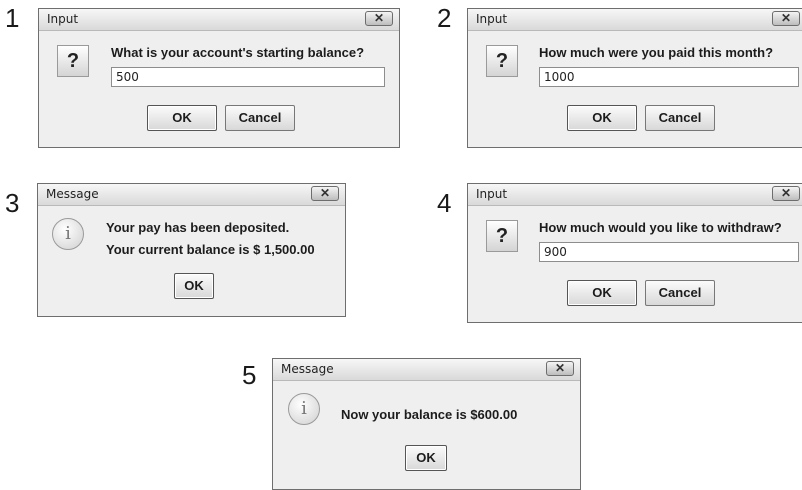 The image size is (802, 490). What do you see at coordinates (238, 52) in the screenshot?
I see `dialog-message: What is your account's starting balance?` at bounding box center [238, 52].